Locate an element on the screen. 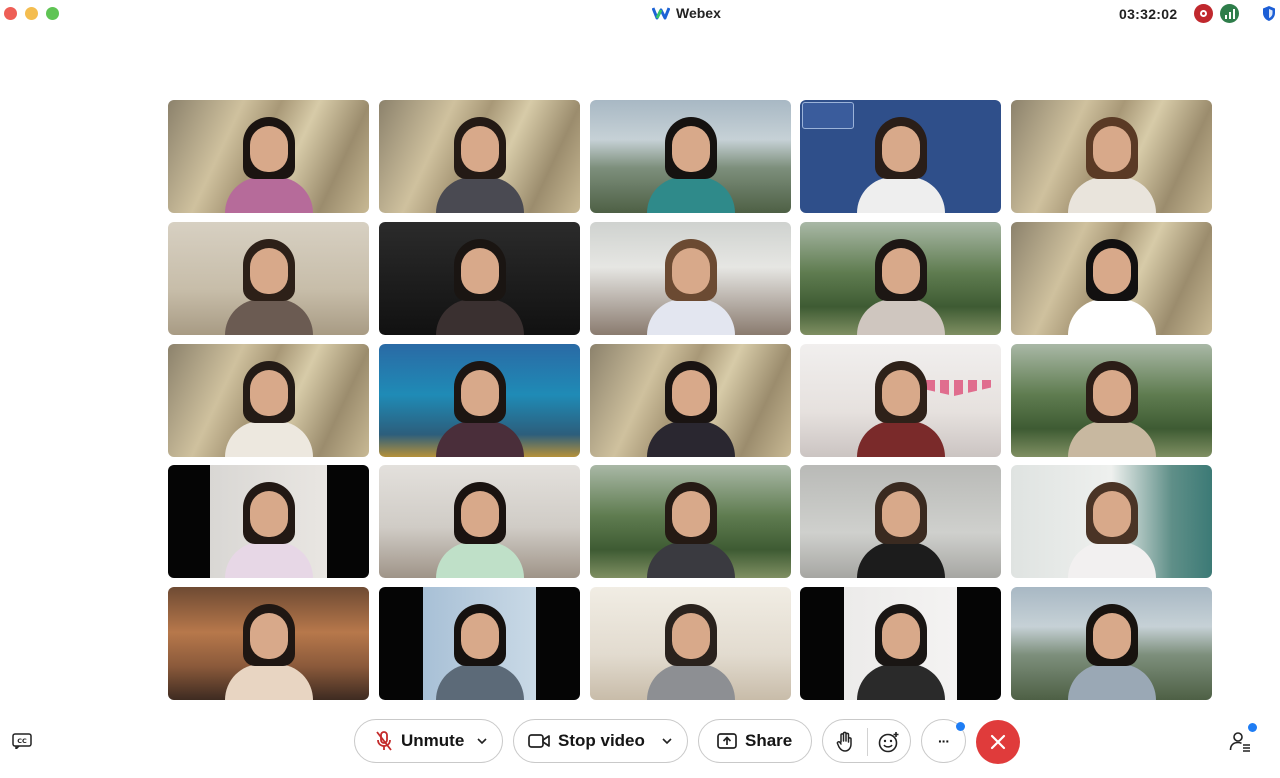 The width and height of the screenshot is (1280, 778). title-bar: Webex 03:32:02 is located at coordinates (640, 14).